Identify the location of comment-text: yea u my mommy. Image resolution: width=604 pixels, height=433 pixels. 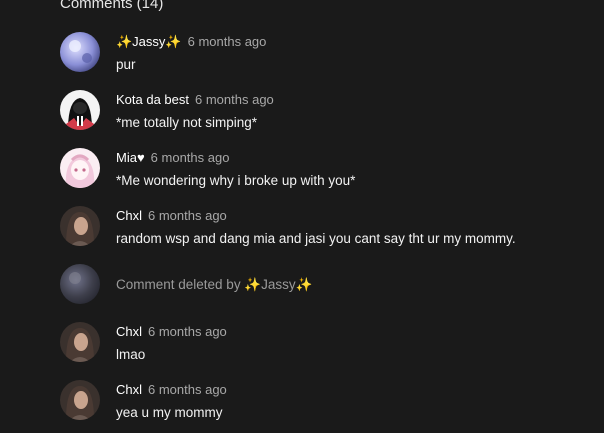
(169, 412).